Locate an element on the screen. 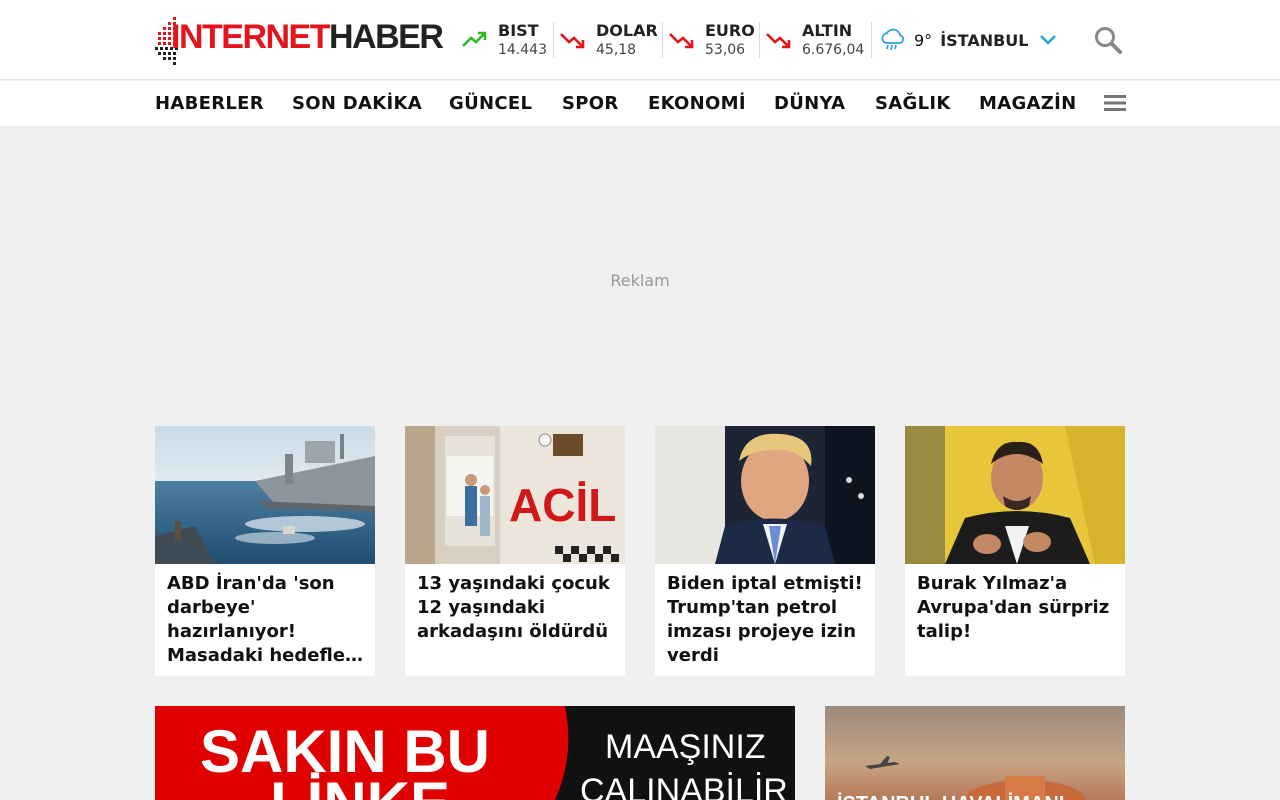 The image size is (1280, 800). nav-item-son-dakika: SON DAKİKA is located at coordinates (357, 104).